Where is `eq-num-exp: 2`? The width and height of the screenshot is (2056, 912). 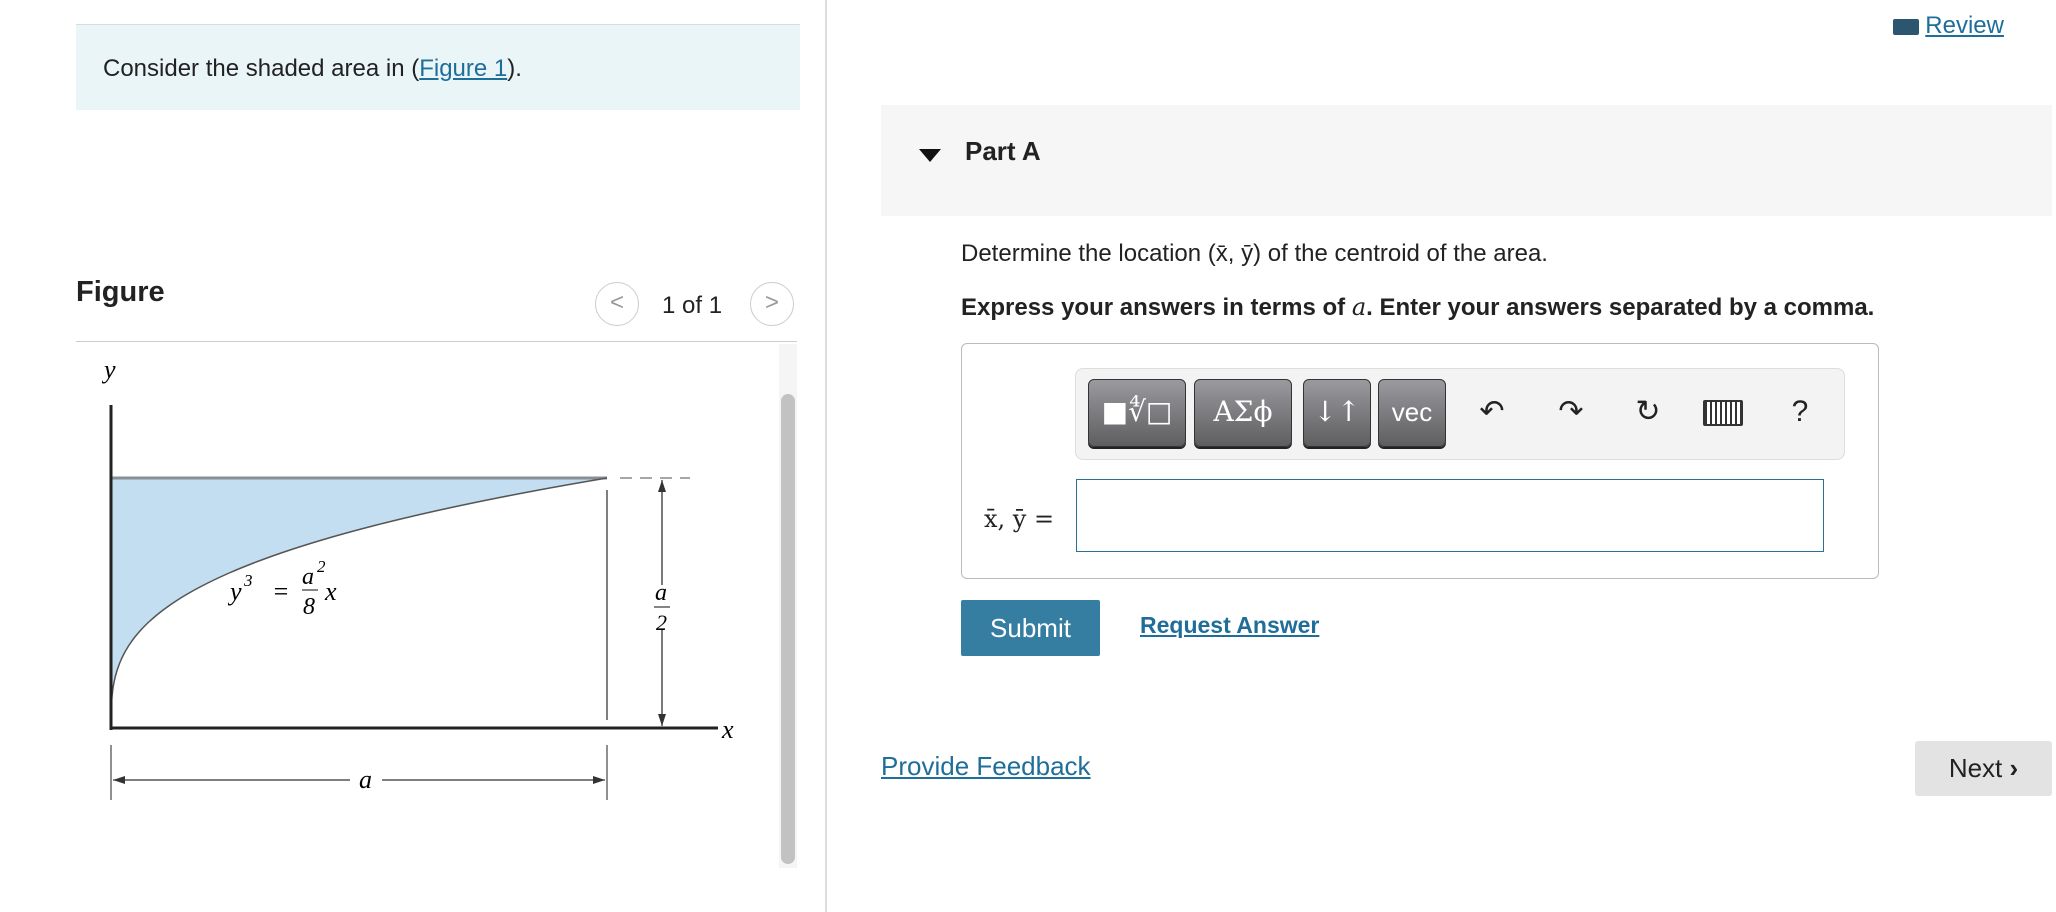 eq-num-exp: 2 is located at coordinates (321, 566).